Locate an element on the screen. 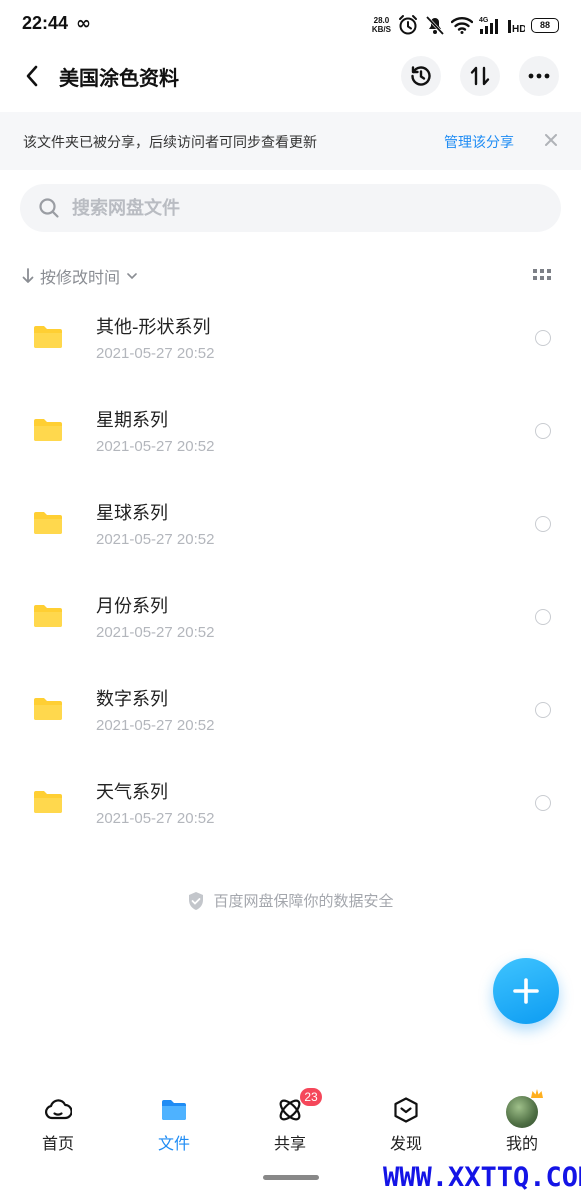 This screenshot has height=1200, width=581. more-icon is located at coordinates (539, 76).